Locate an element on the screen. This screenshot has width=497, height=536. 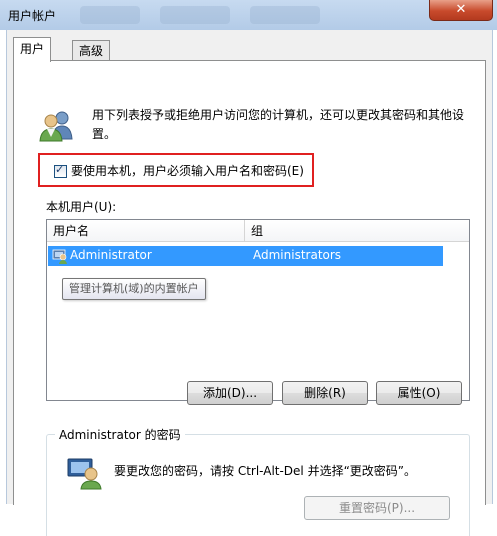
close-button: ✕ is located at coordinates (461, 10).